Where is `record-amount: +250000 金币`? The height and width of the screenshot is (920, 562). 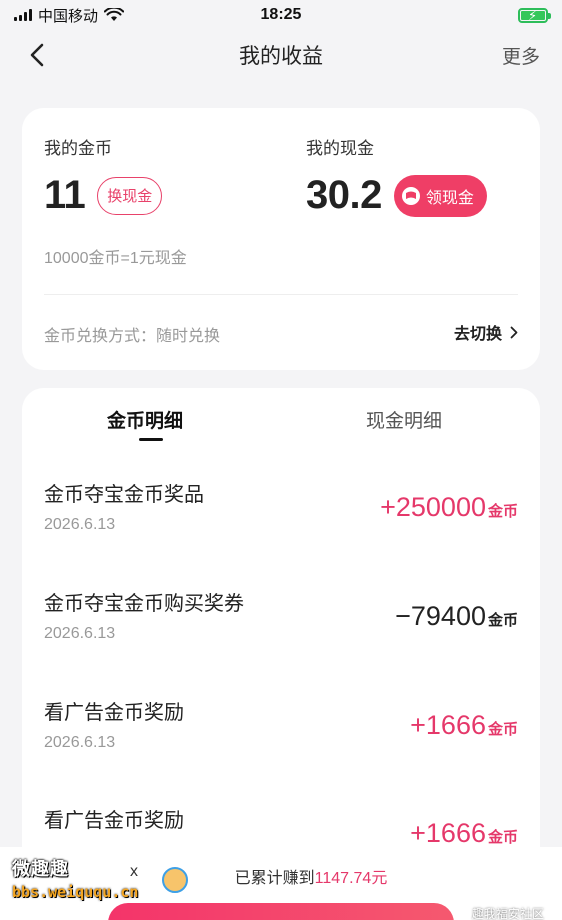 record-amount: +250000 金币 is located at coordinates (449, 507).